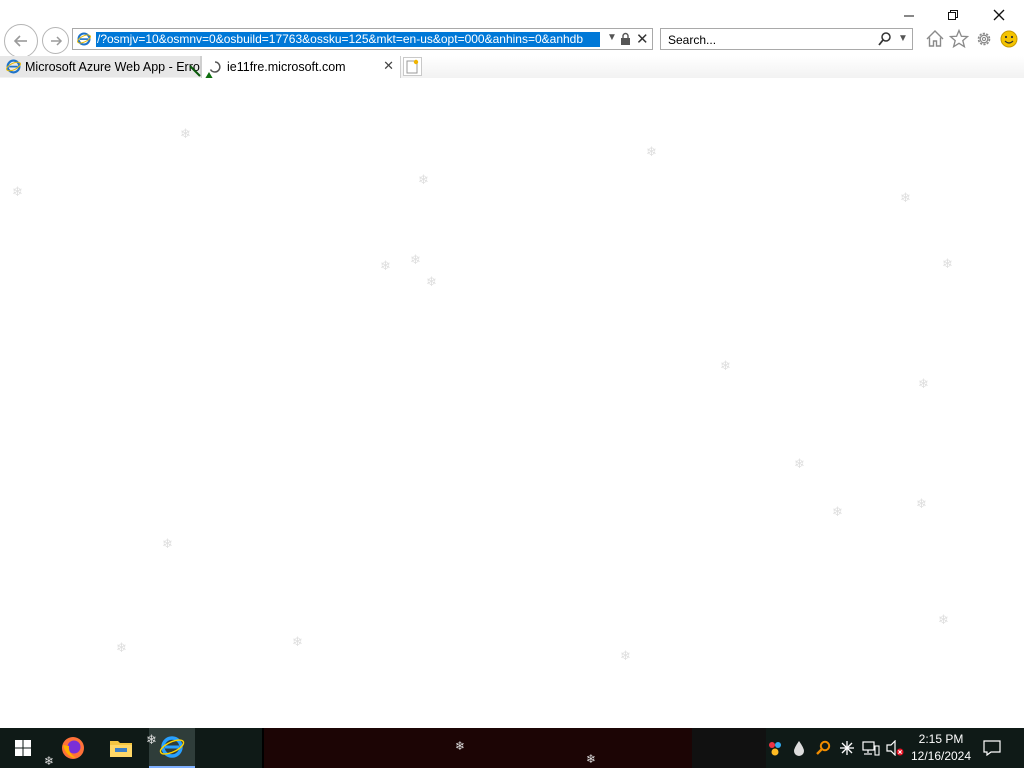 Image resolution: width=1024 pixels, height=768 pixels. I want to click on tab-label: ie11fre.microsoft.com, so click(286, 67).